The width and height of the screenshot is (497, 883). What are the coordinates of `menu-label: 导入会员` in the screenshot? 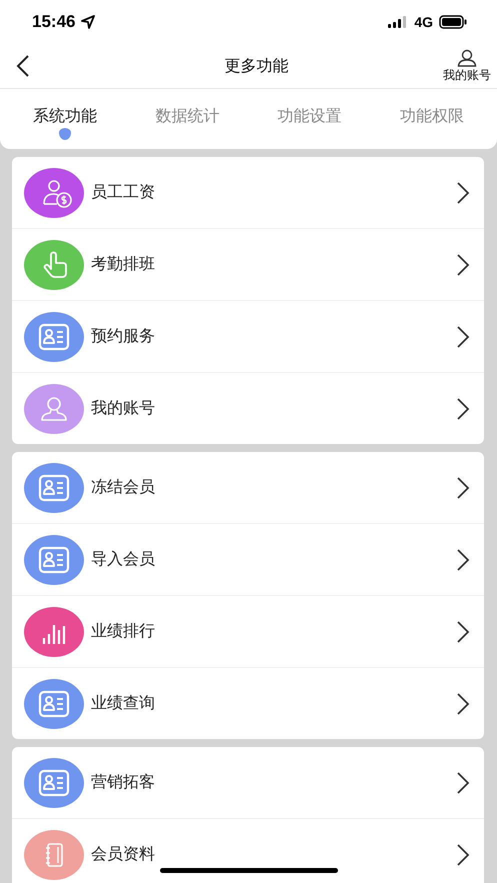 It's located at (123, 559).